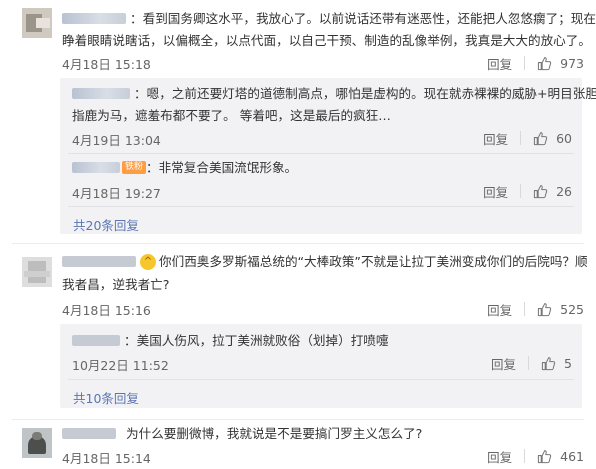 The image size is (596, 469). Describe the element at coordinates (329, 18) in the screenshot. I see `comment-text: ：看到国务卿这水平，我放心了。以前说话还带有迷恶性，还能把人忽悠瘸了；现在直接` at that location.